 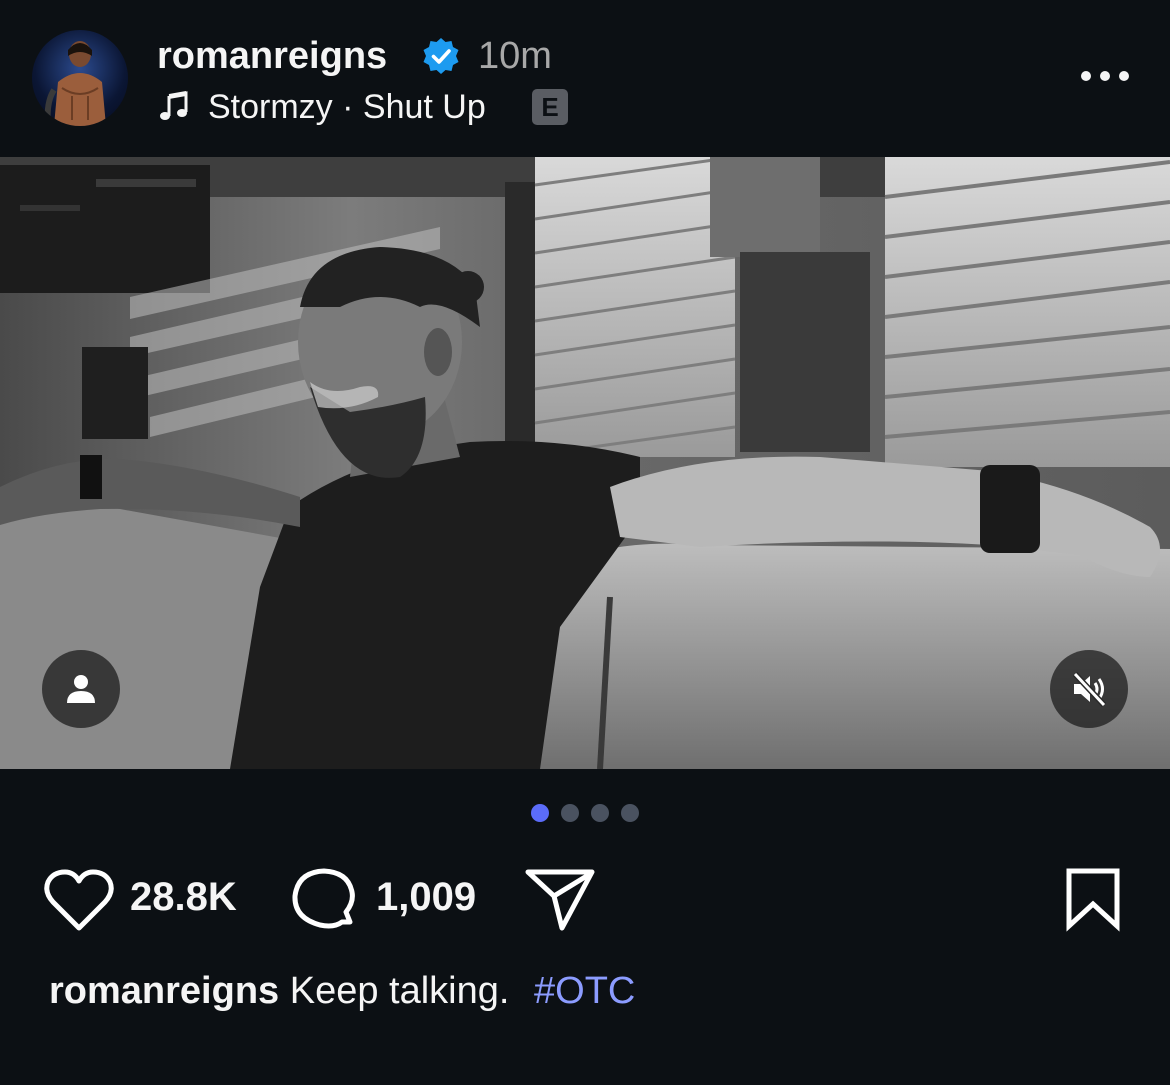 What do you see at coordinates (1093, 899) in the screenshot?
I see `bookmark-icon` at bounding box center [1093, 899].